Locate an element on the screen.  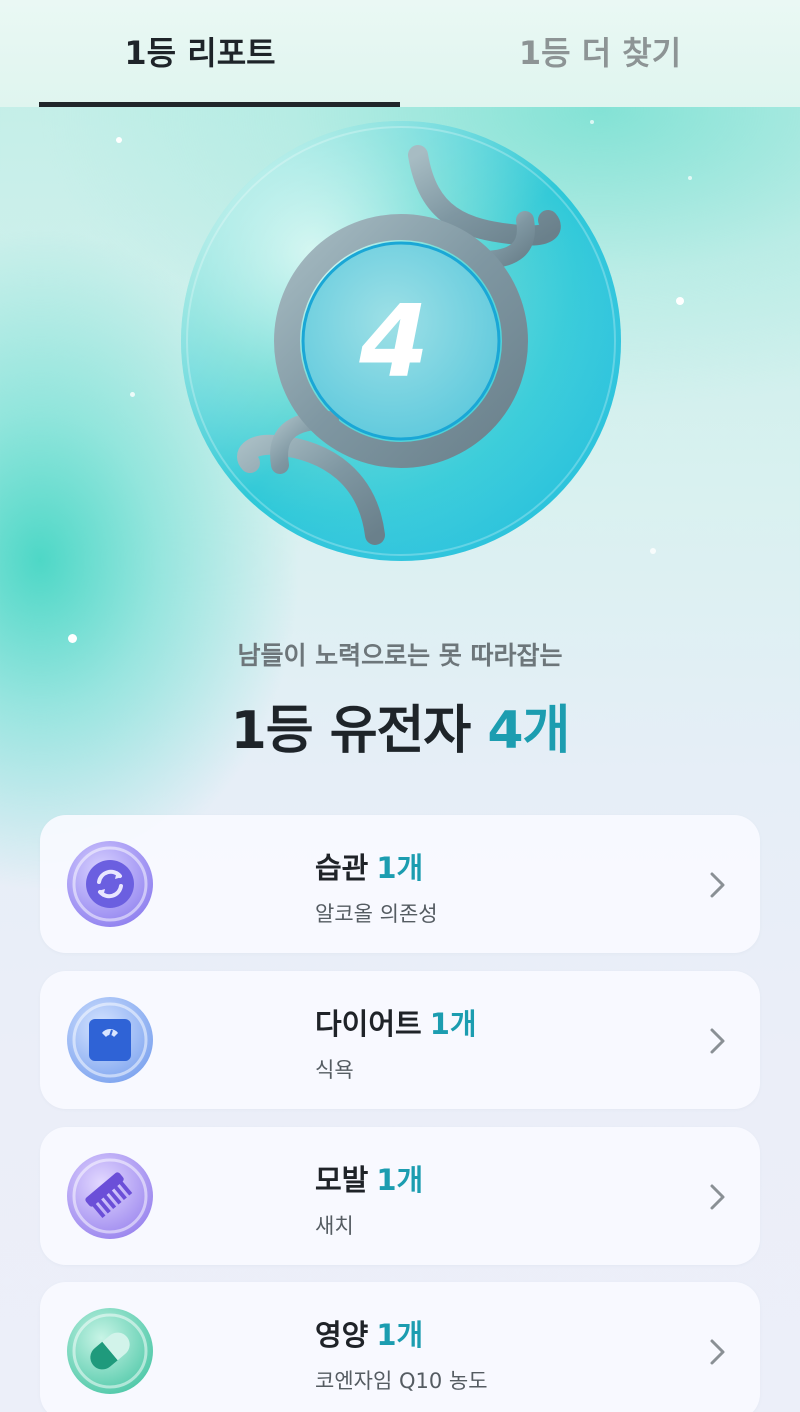
category-card-habit: 습관 1개 알코올 의존성 is located at coordinates (400, 884).